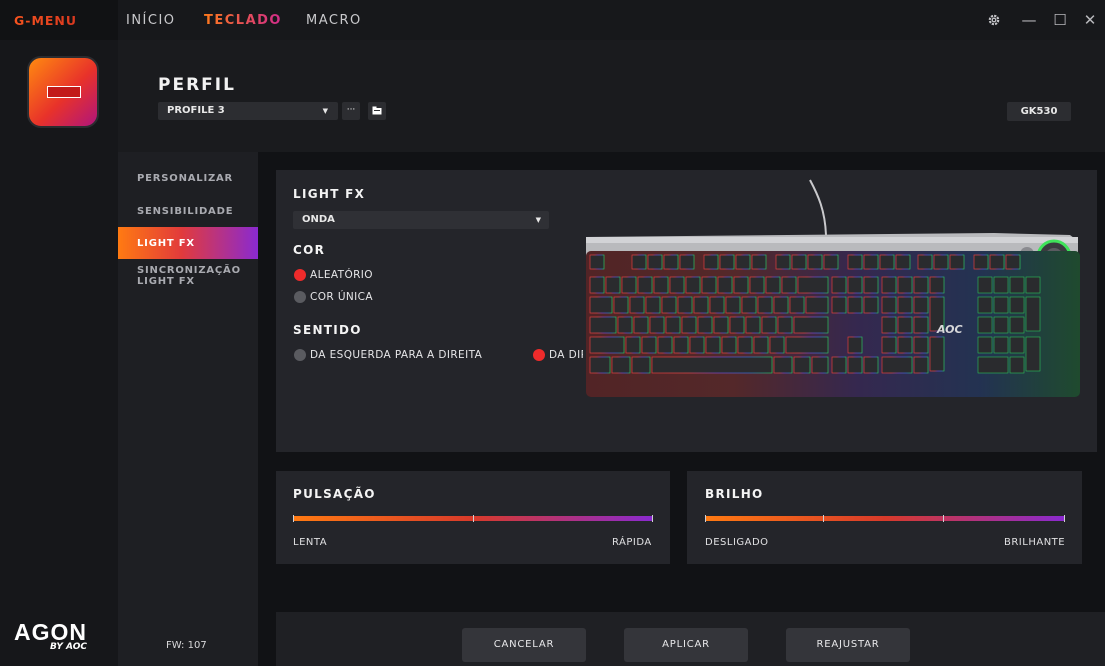  Describe the element at coordinates (166, 243) in the screenshot. I see `sidebar-item-light-fx: LIGHT FX` at that location.